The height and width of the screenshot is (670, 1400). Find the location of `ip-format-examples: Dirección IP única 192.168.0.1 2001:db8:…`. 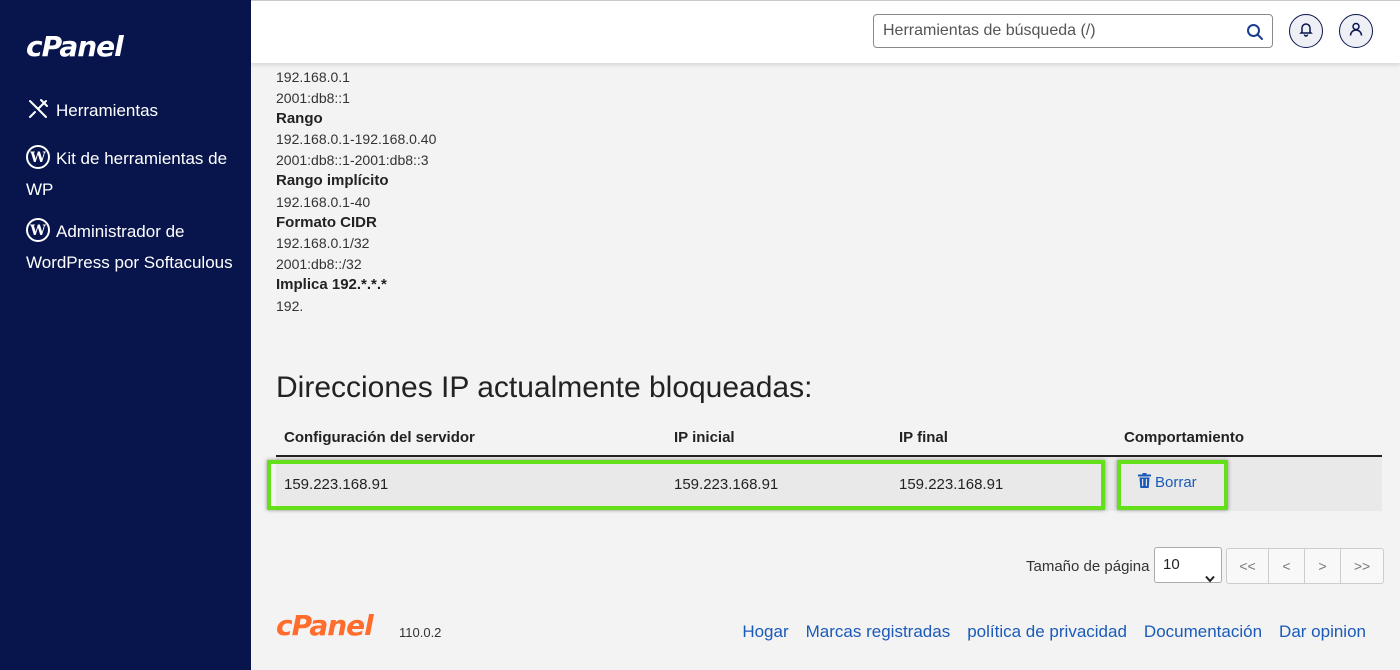

ip-format-examples: Dirección IP única 192.168.0.1 2001:db8:… is located at coordinates (356, 188).